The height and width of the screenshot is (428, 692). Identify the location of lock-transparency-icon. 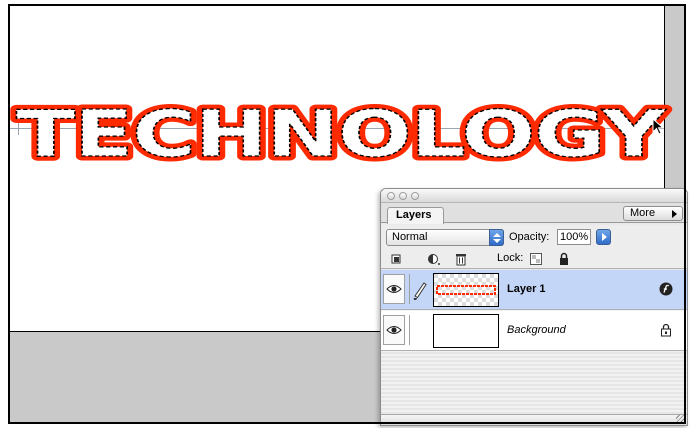
(536, 259).